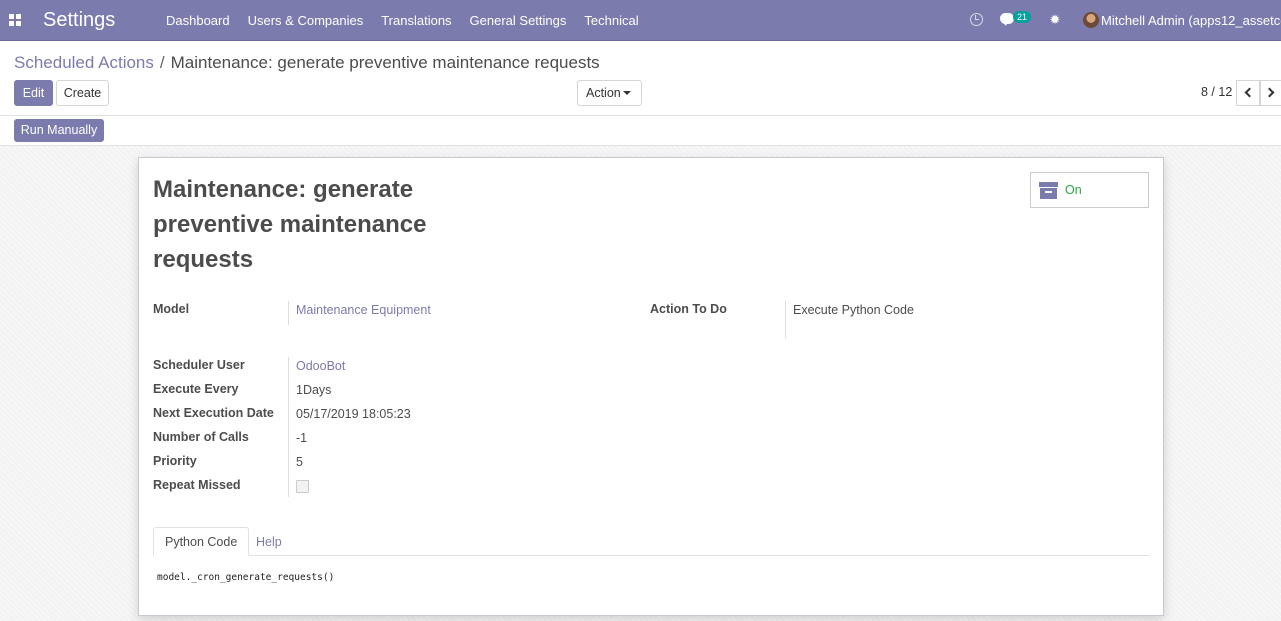 The width and height of the screenshot is (1281, 621). Describe the element at coordinates (201, 541) in the screenshot. I see `tab-python-code: Python Code` at that location.